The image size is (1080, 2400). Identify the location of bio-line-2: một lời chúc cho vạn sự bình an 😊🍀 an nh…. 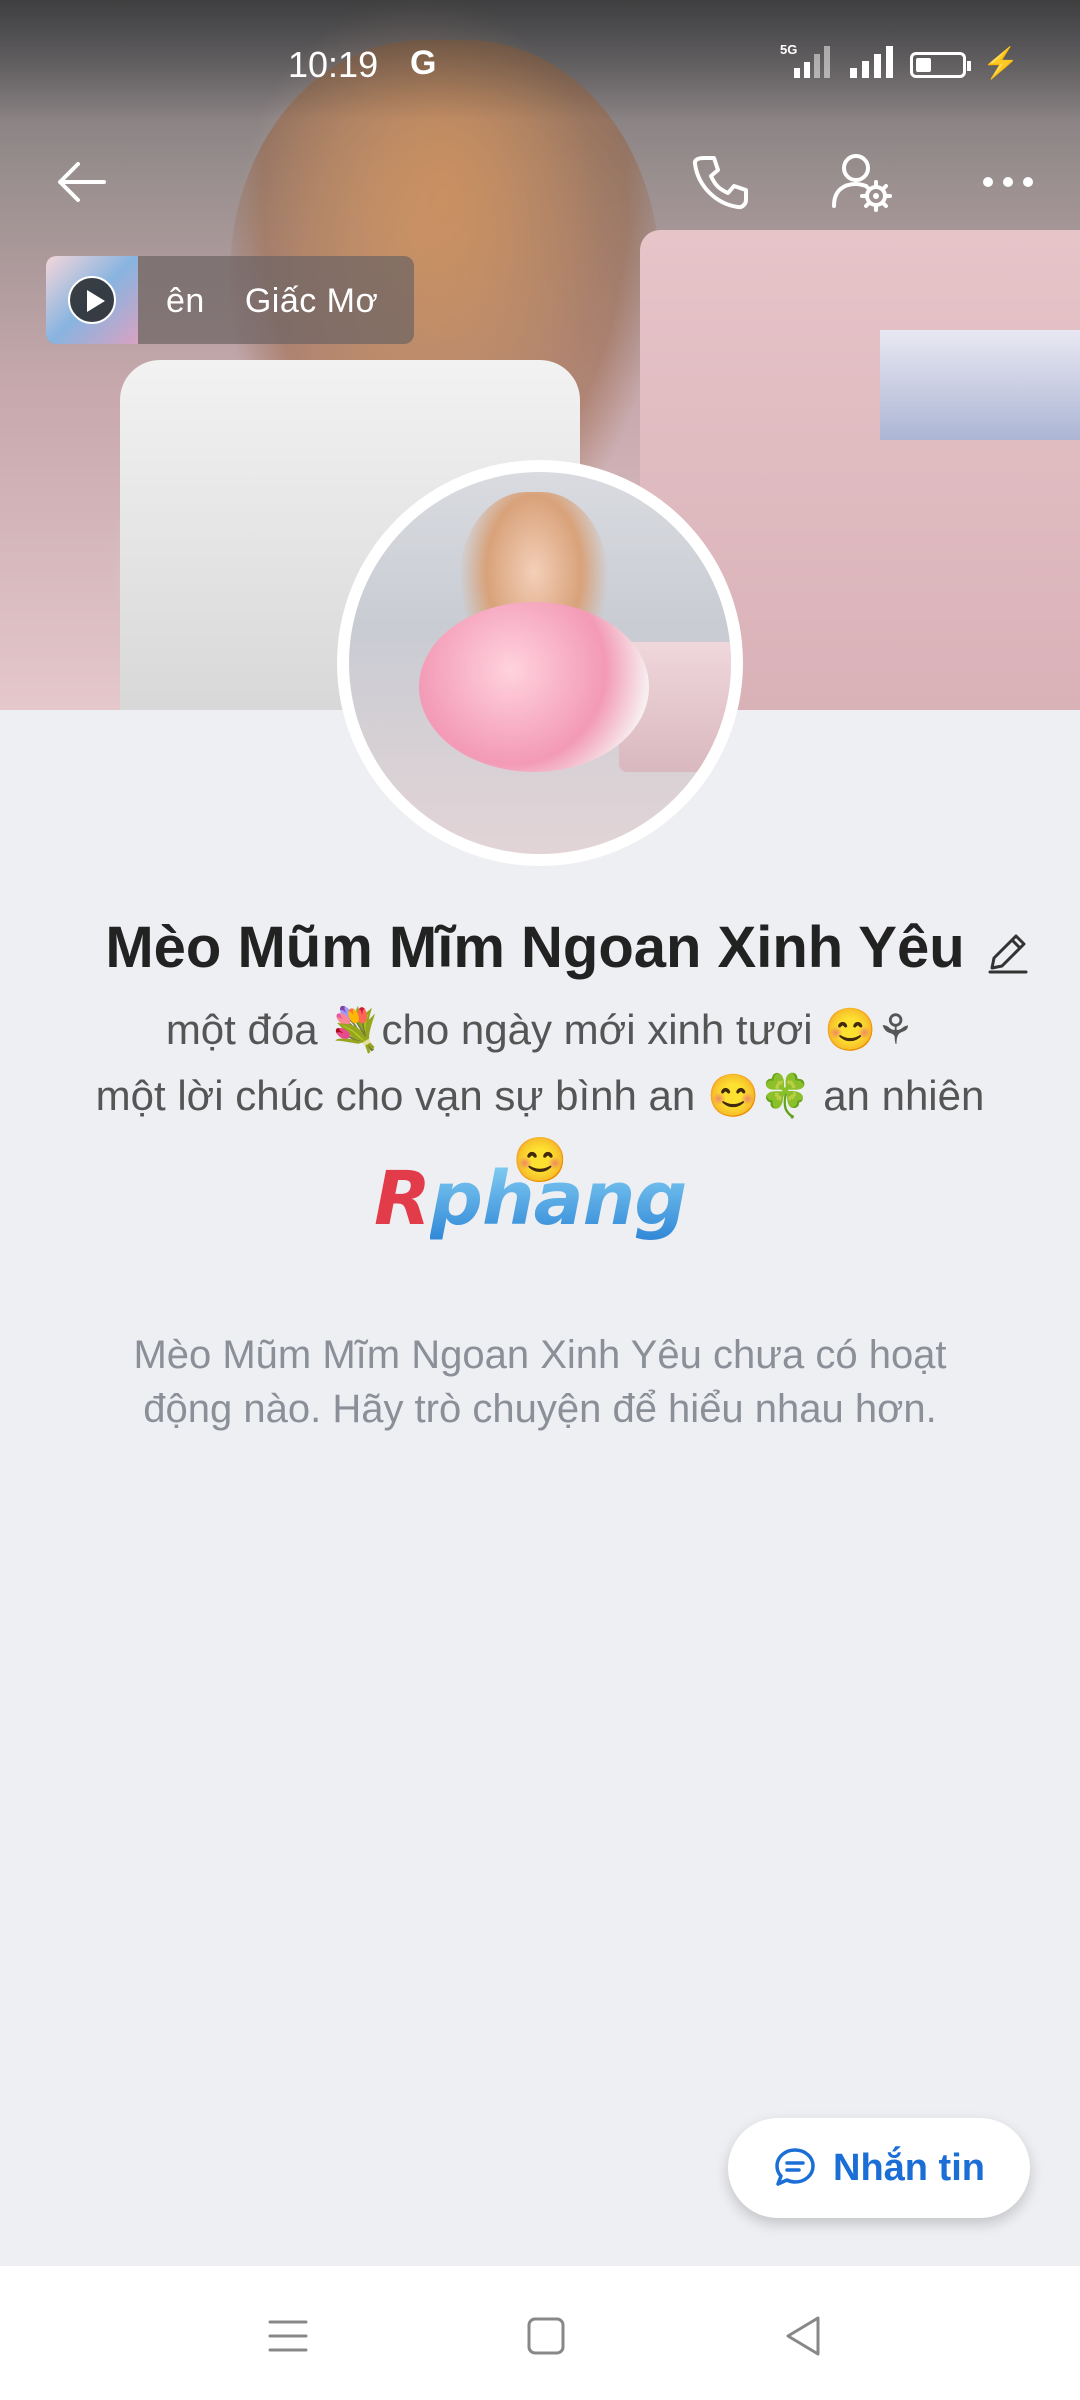
(540, 1095).